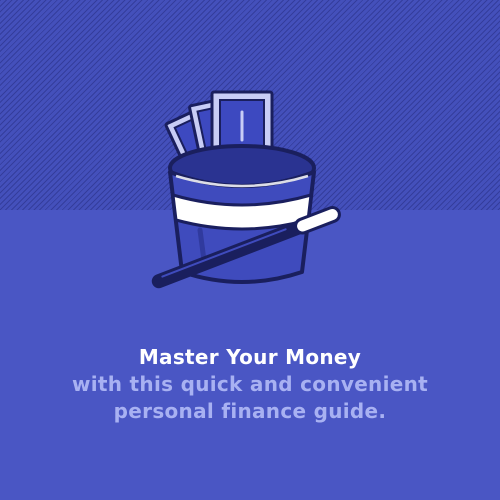  I want to click on subline-line-2: personal finance guide., so click(250, 411).